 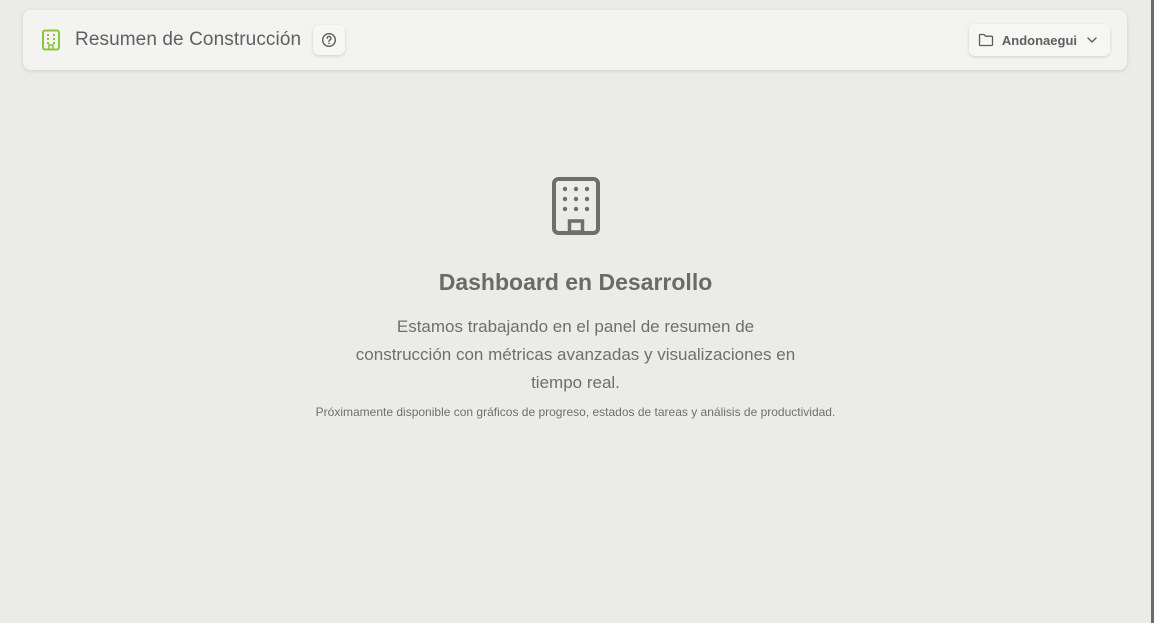 What do you see at coordinates (188, 39) in the screenshot?
I see `page-title: Resumen de Construcción` at bounding box center [188, 39].